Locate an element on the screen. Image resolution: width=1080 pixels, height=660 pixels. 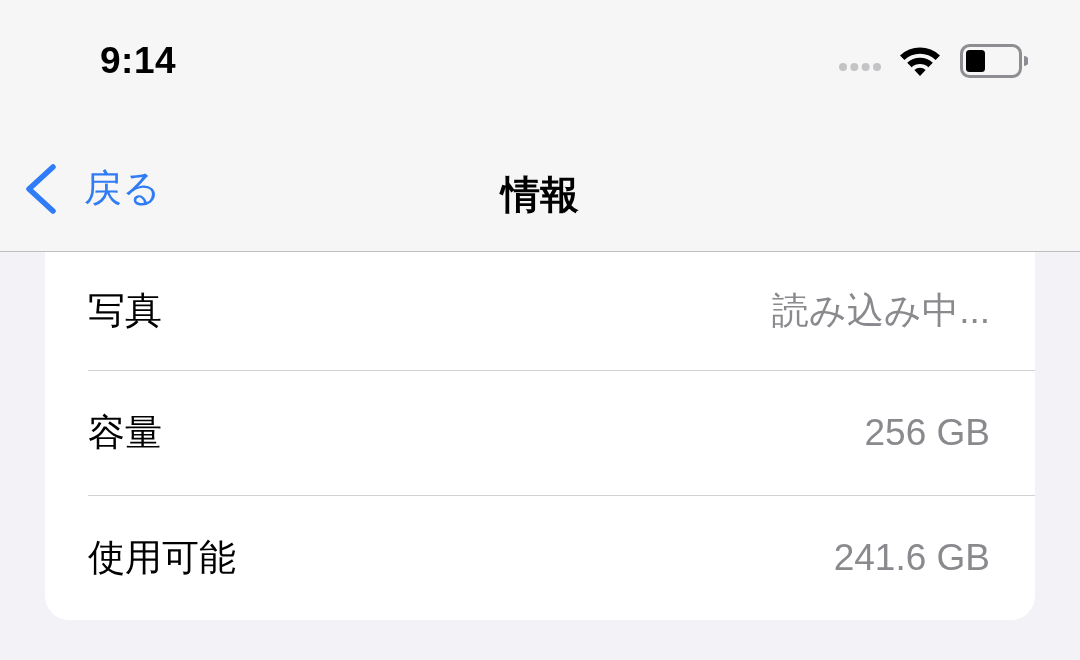
row-label: 使用可能 is located at coordinates (162, 558).